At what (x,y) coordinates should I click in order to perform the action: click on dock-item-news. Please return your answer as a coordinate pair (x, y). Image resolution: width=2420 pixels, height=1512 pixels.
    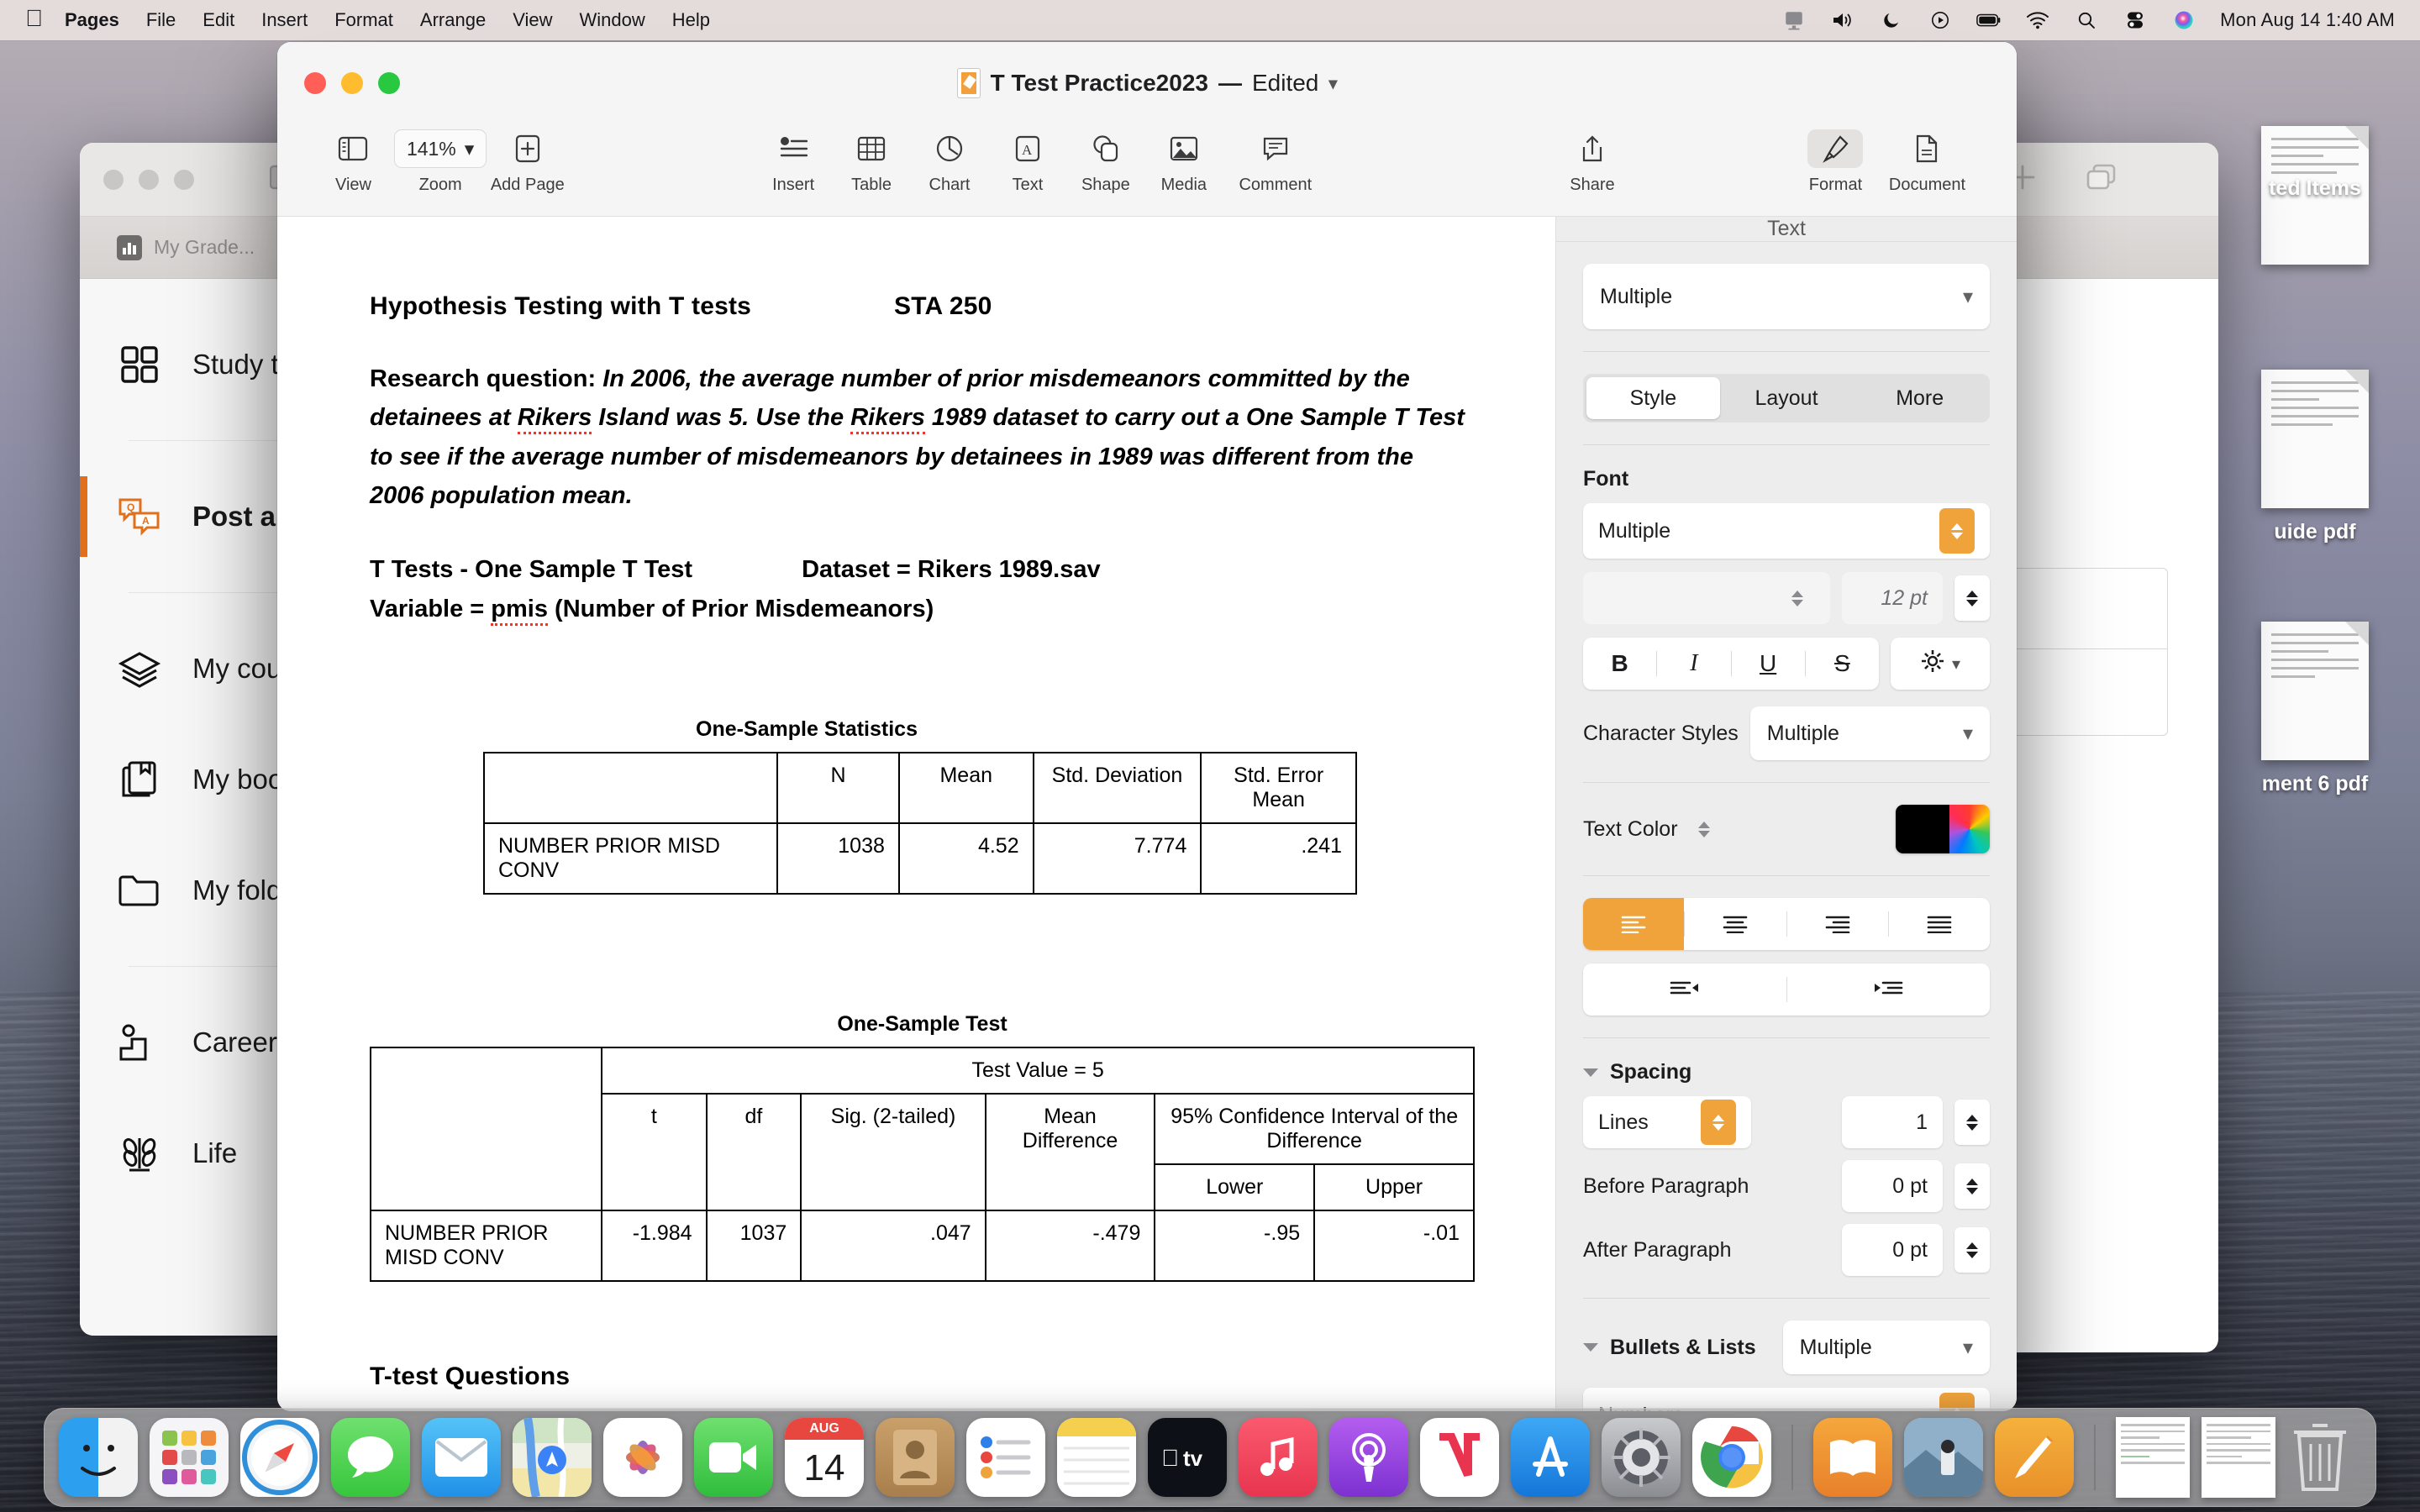
    Looking at the image, I should click on (1459, 1457).